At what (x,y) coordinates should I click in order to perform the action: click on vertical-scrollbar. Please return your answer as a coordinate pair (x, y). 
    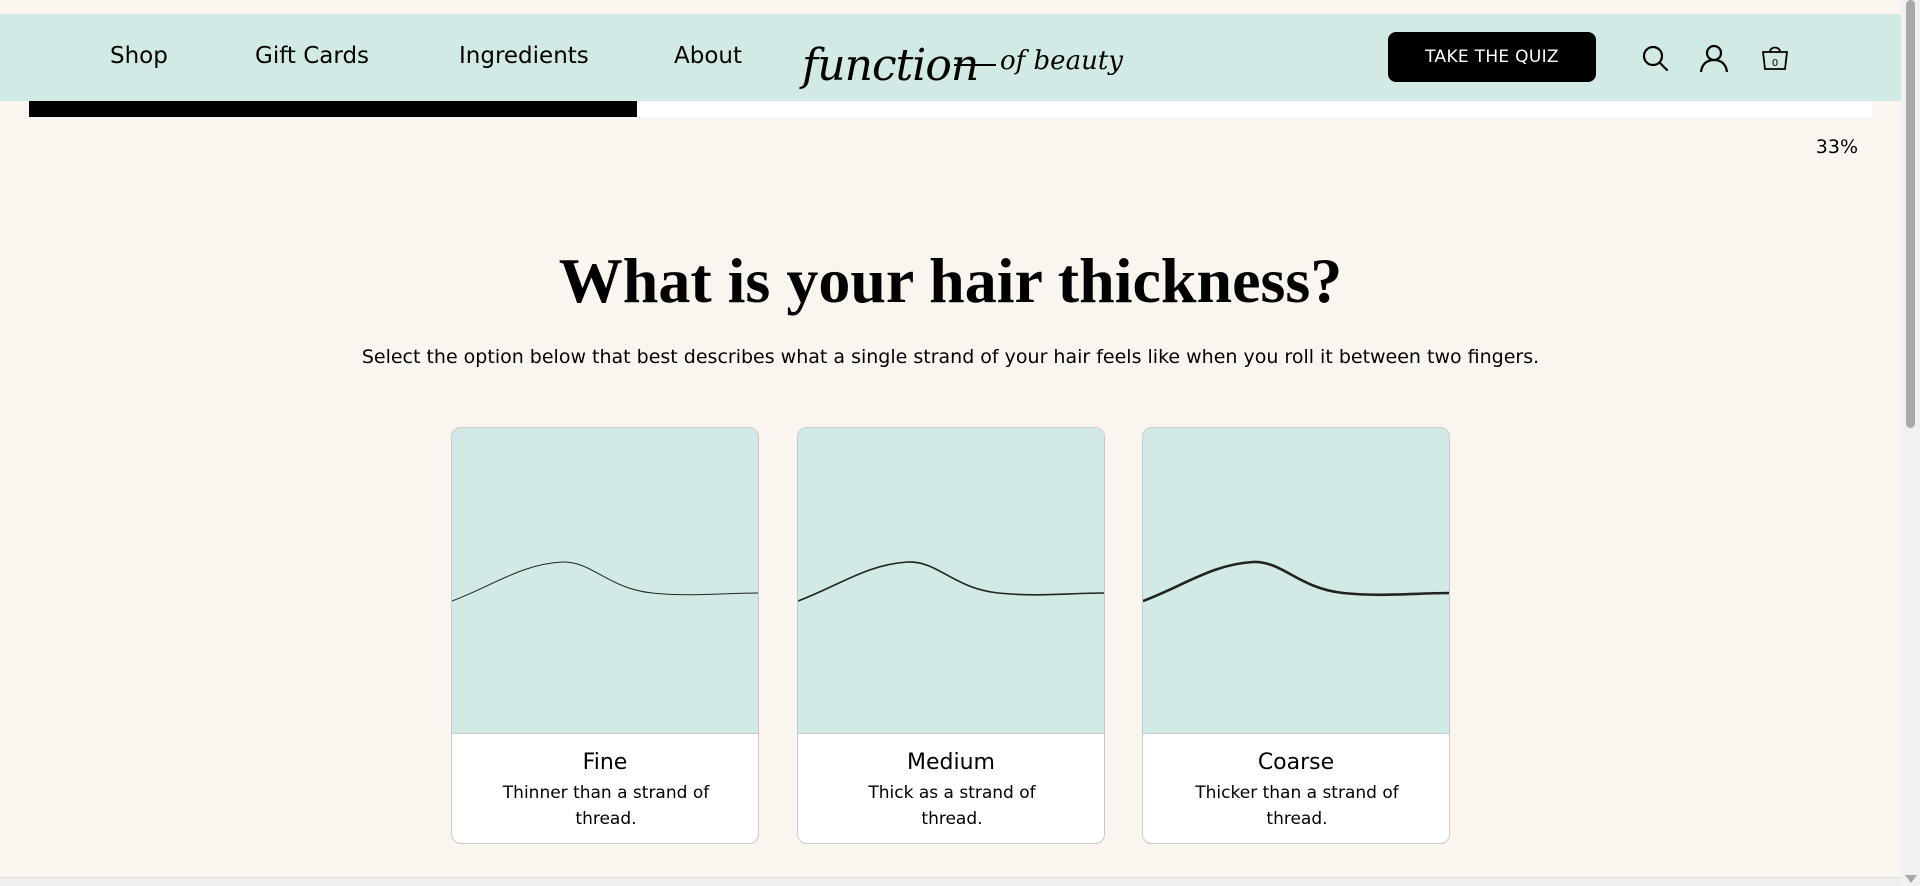
    Looking at the image, I should click on (1910, 443).